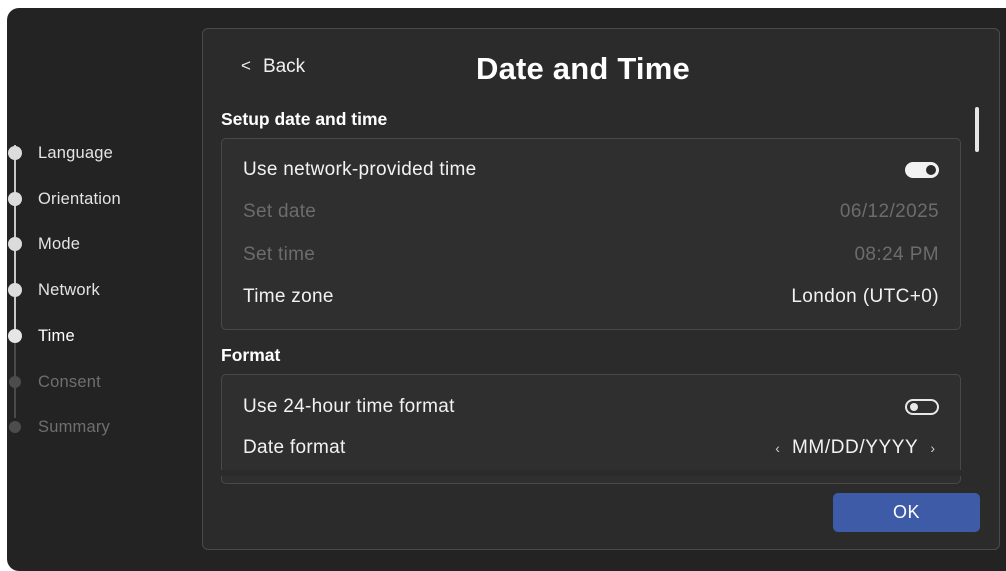 This screenshot has width=1006, height=571. What do you see at coordinates (591, 212) in the screenshot?
I see `set-date-row: Set date 06/12/2025` at bounding box center [591, 212].